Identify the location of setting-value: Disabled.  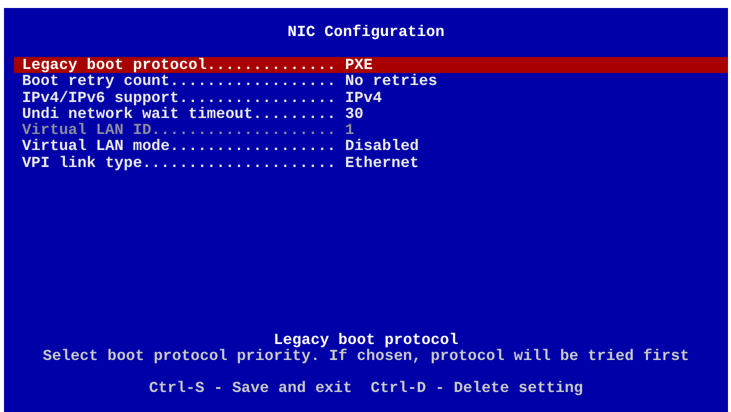
(382, 146).